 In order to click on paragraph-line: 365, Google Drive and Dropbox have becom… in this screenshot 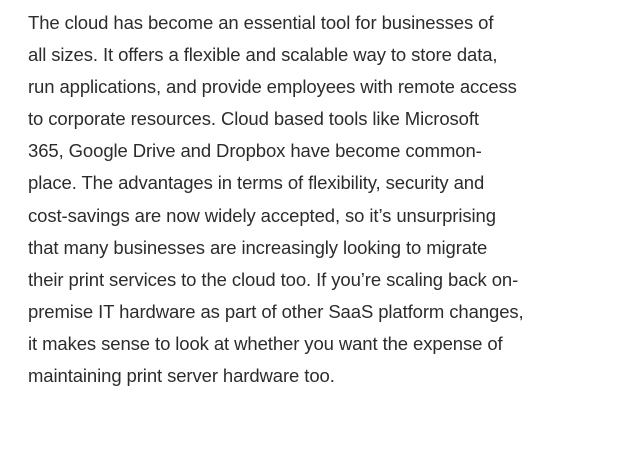, I will do `click(255, 151)`.